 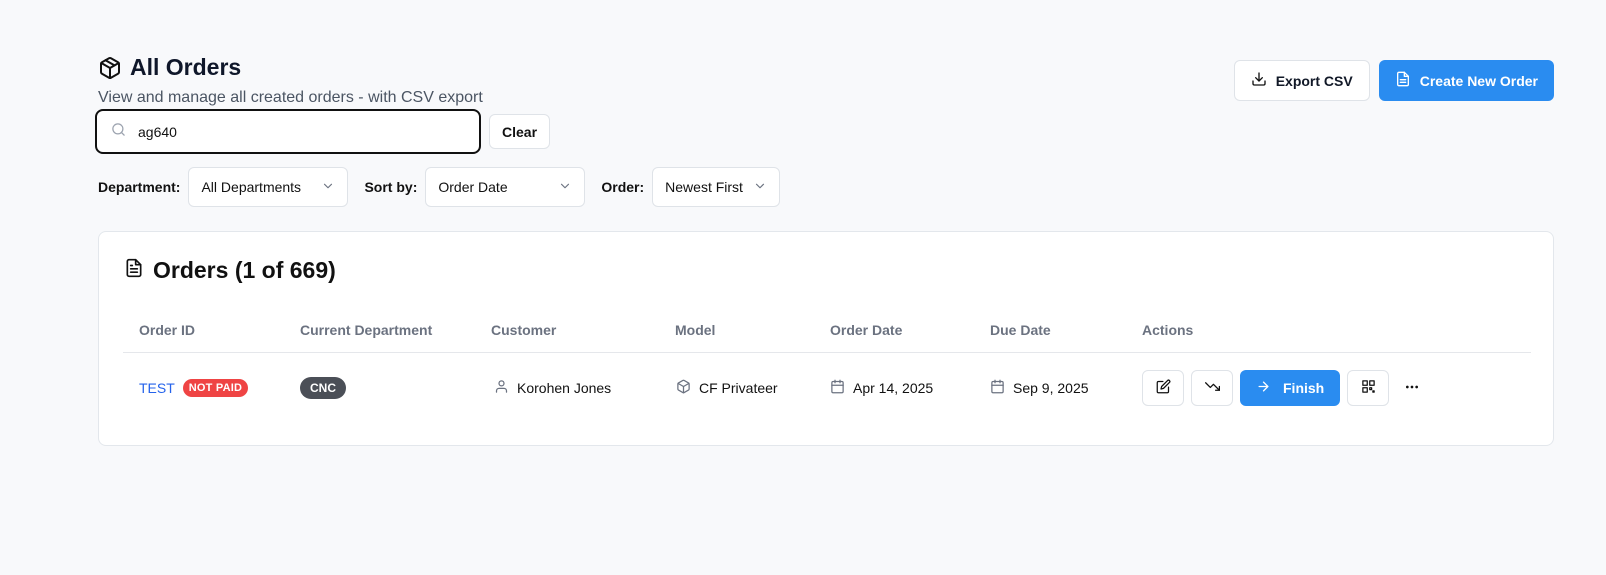 I want to click on order-date-cell: Apr 14, 2025, so click(x=881, y=388).